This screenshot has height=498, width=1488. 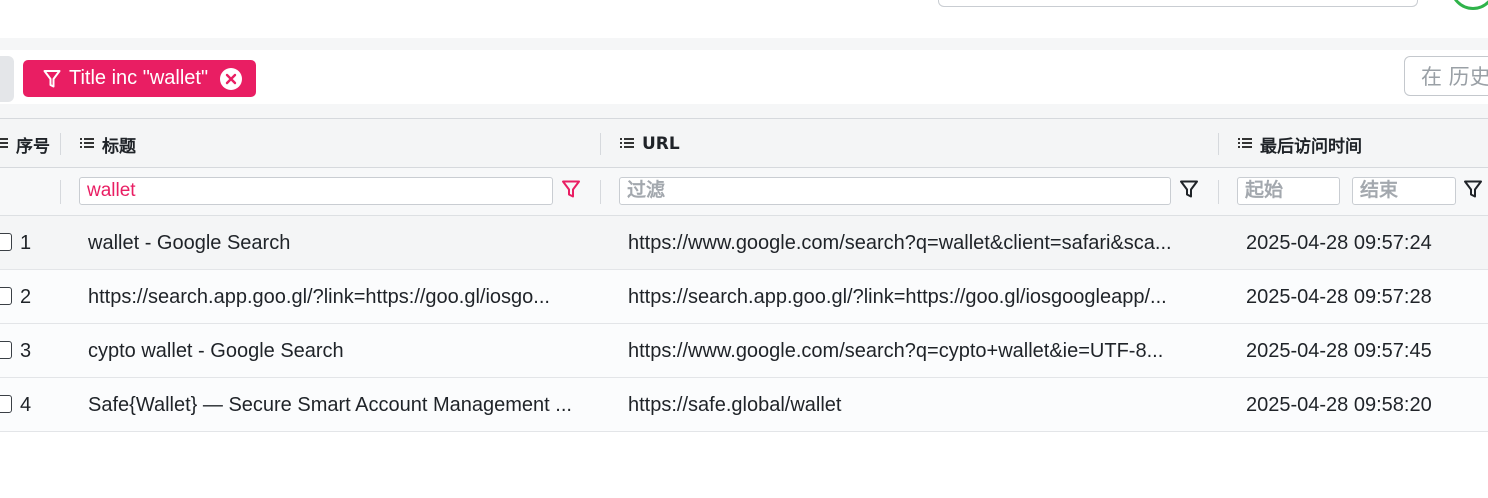 What do you see at coordinates (1339, 405) in the screenshot?
I see `row-last-visit: 2025-04-28 09:58:20` at bounding box center [1339, 405].